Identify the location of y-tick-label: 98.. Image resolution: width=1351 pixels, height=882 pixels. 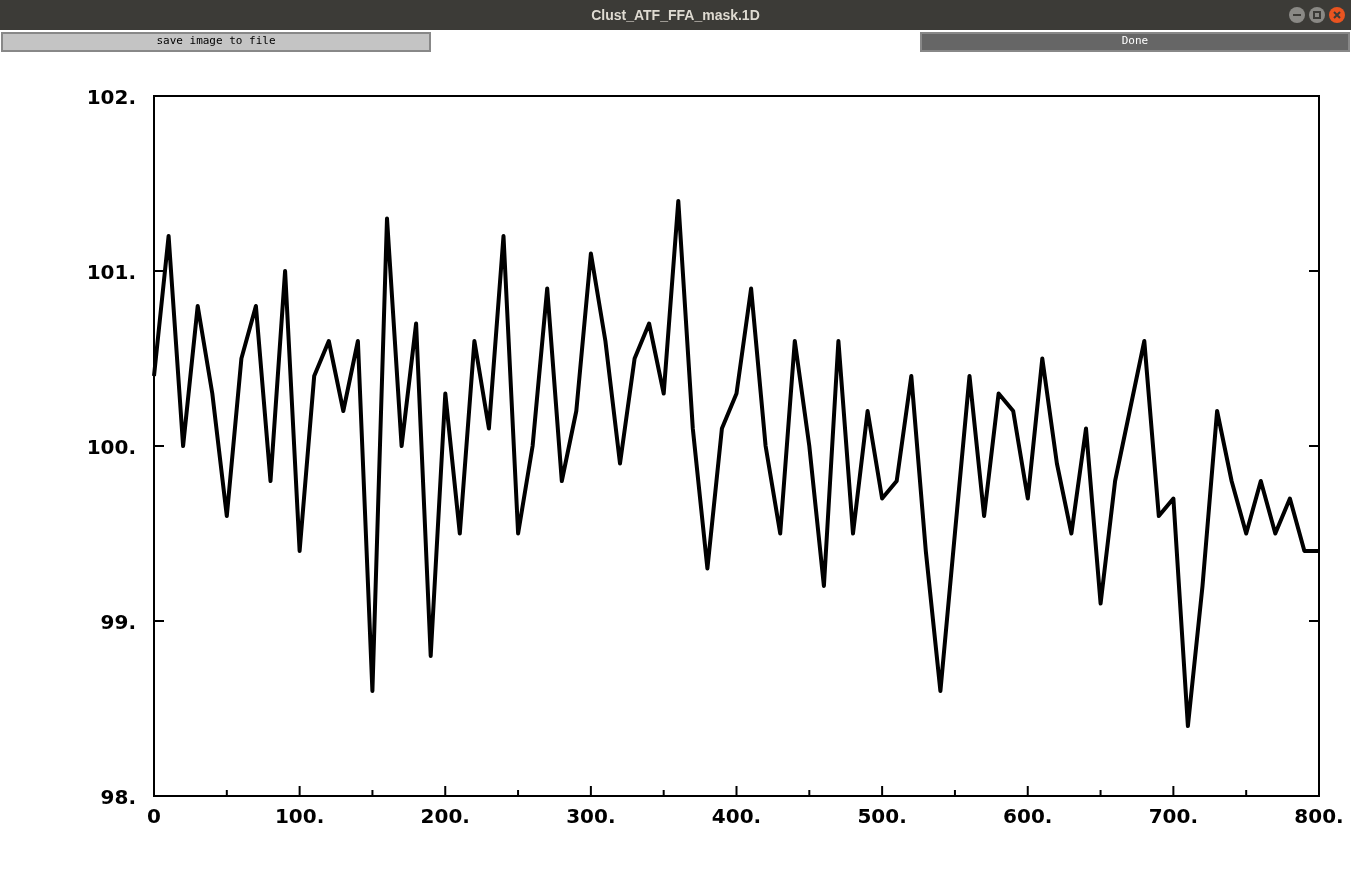
(118, 797).